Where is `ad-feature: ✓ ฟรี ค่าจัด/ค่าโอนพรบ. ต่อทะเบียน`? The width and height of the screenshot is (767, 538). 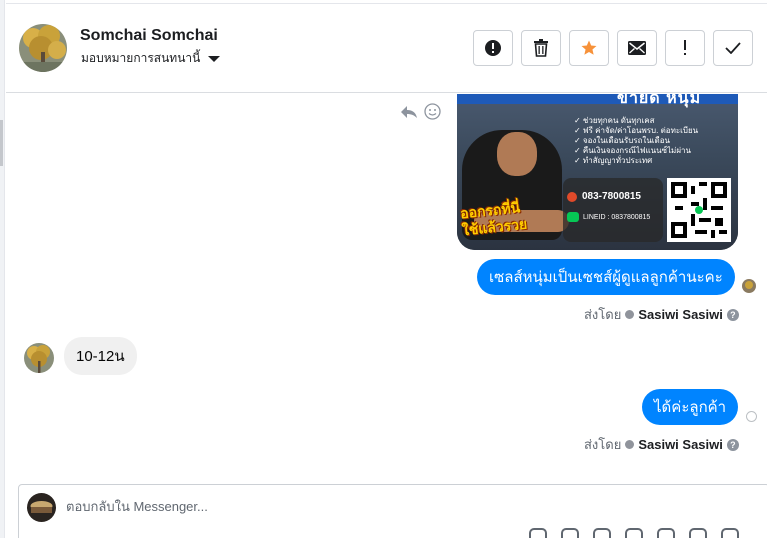
ad-feature: ✓ ฟรี ค่าจัด/ค่าโอนพรบ. ต่อทะเบียน is located at coordinates (636, 130).